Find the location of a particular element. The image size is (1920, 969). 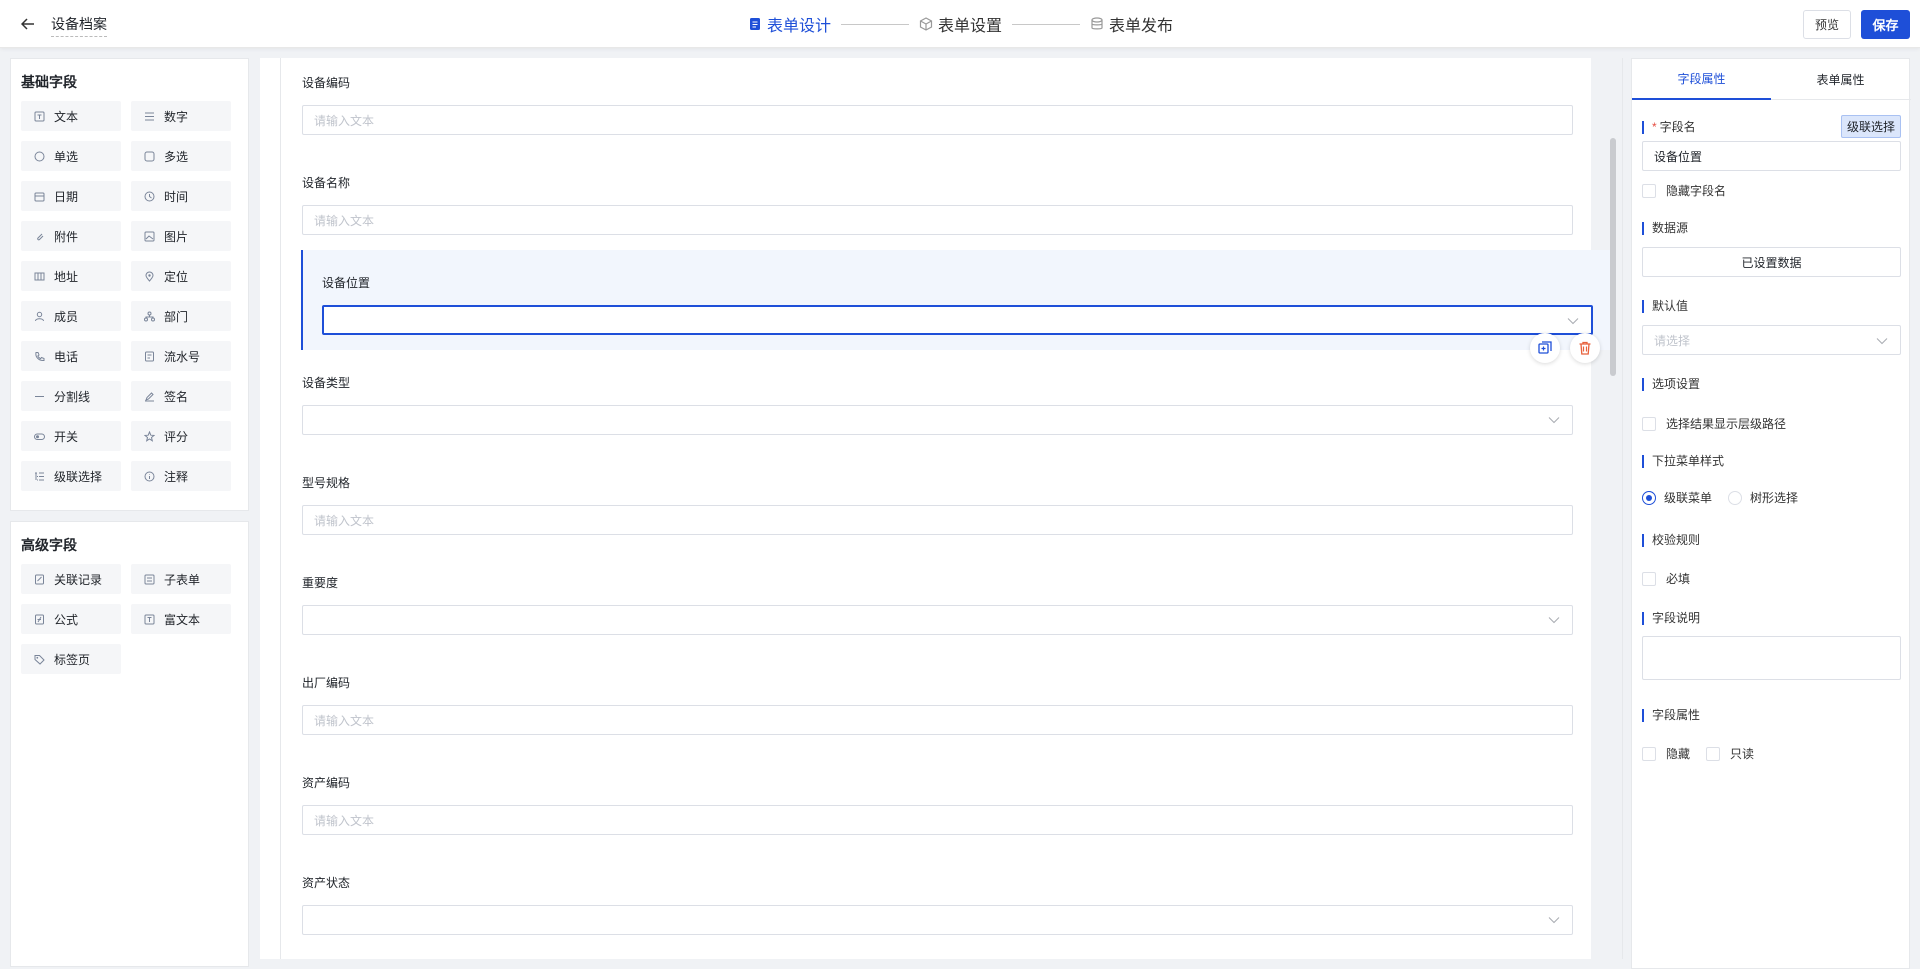

form-field-device-name: 设备名称 请输入文本 is located at coordinates (937, 208).